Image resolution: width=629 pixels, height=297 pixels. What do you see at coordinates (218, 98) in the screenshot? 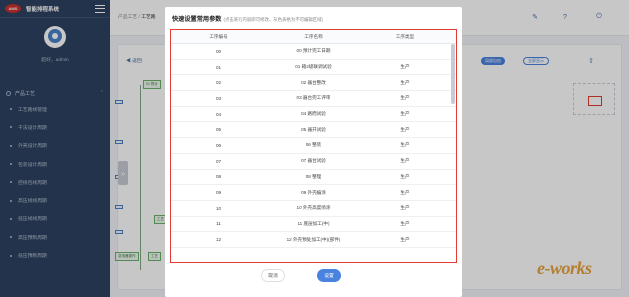
I see `cell-code: 03` at bounding box center [218, 98].